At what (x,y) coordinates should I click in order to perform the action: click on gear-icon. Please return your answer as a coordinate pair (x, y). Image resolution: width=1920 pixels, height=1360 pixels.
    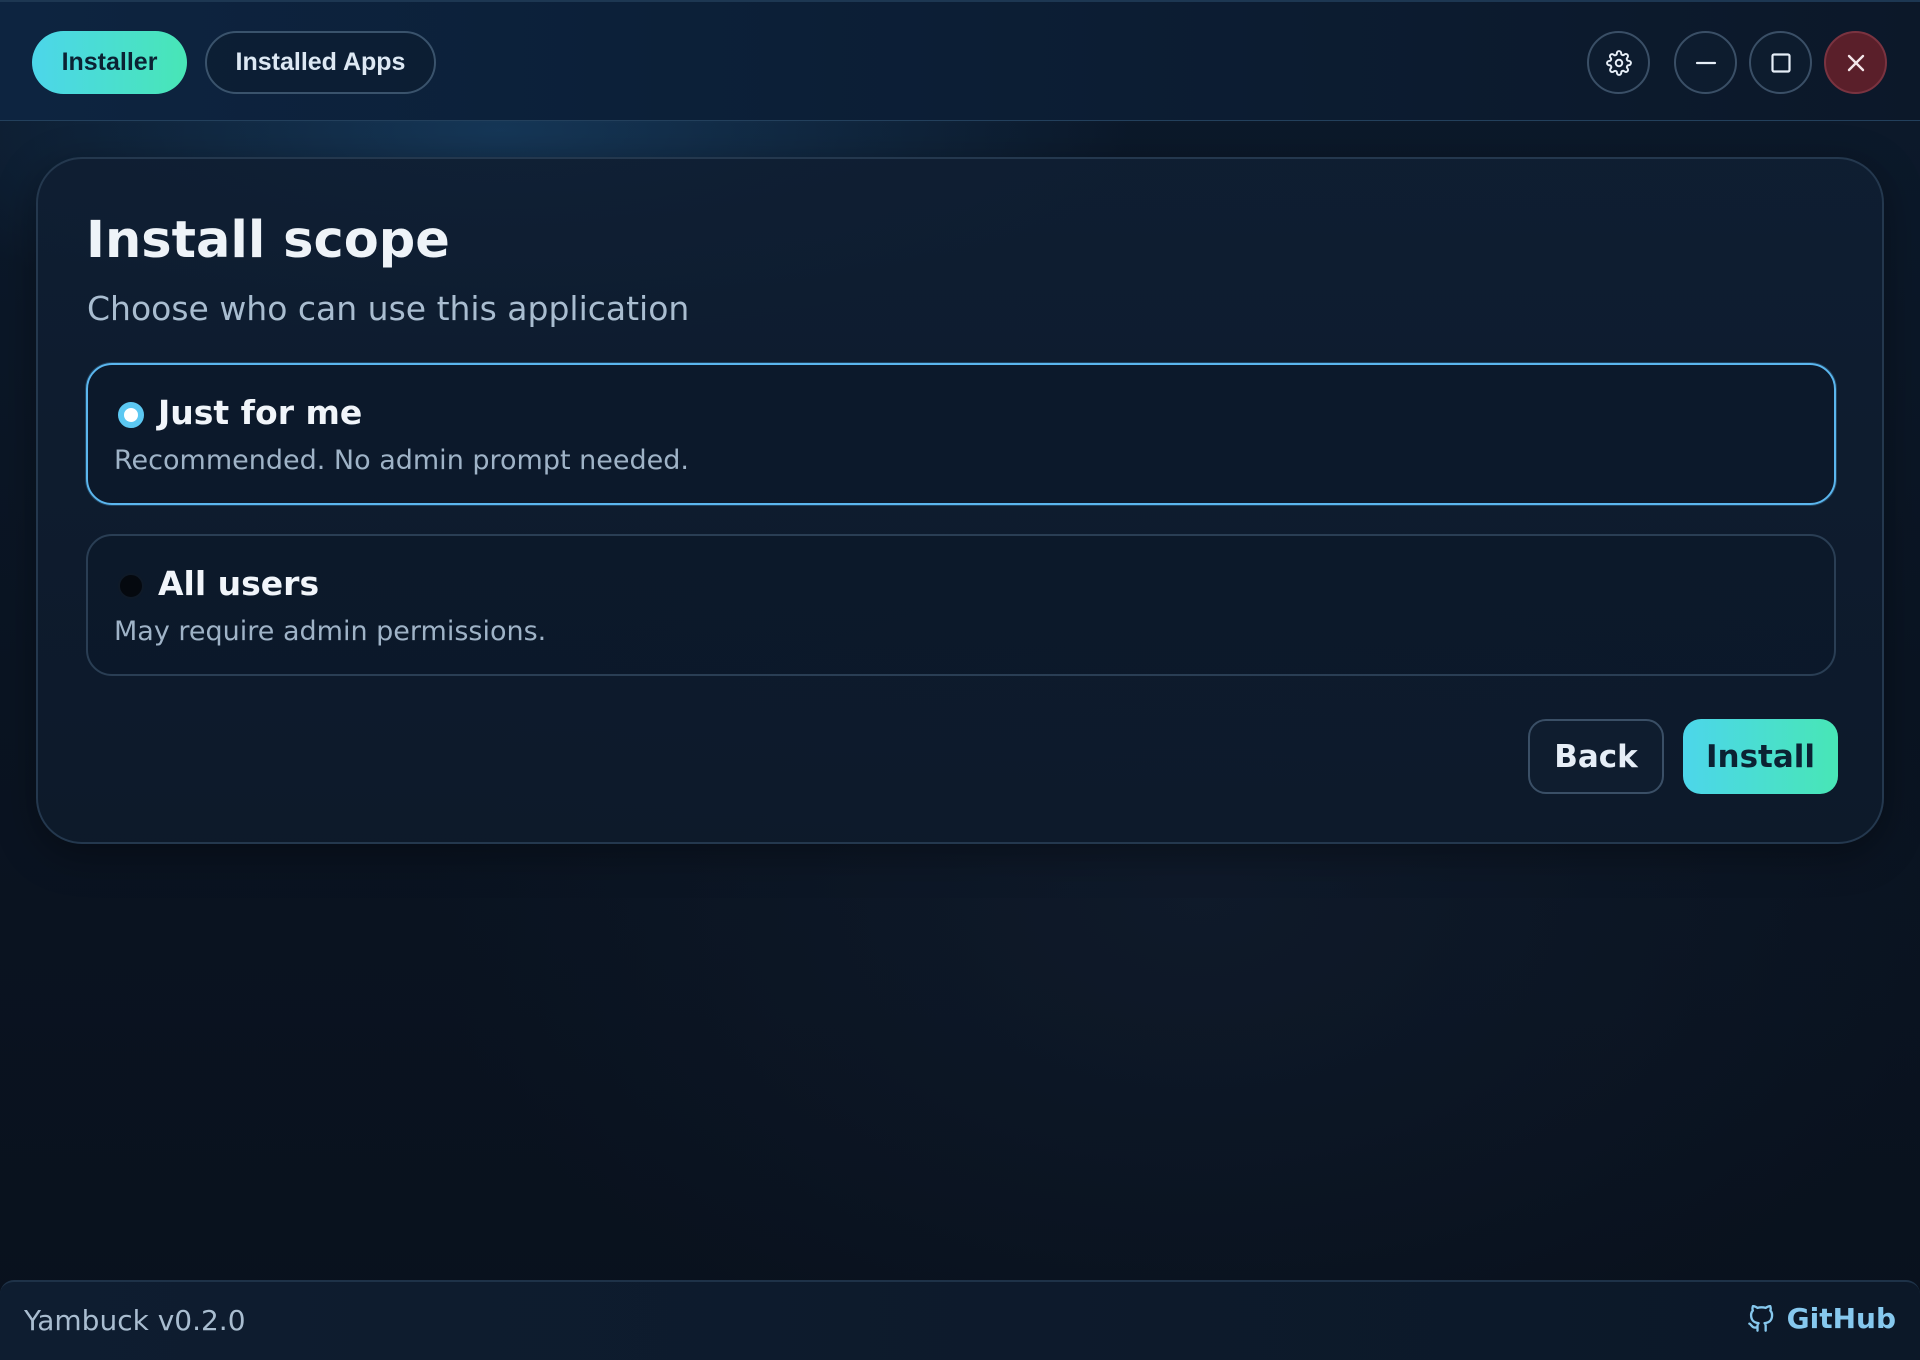
    Looking at the image, I should click on (1618, 62).